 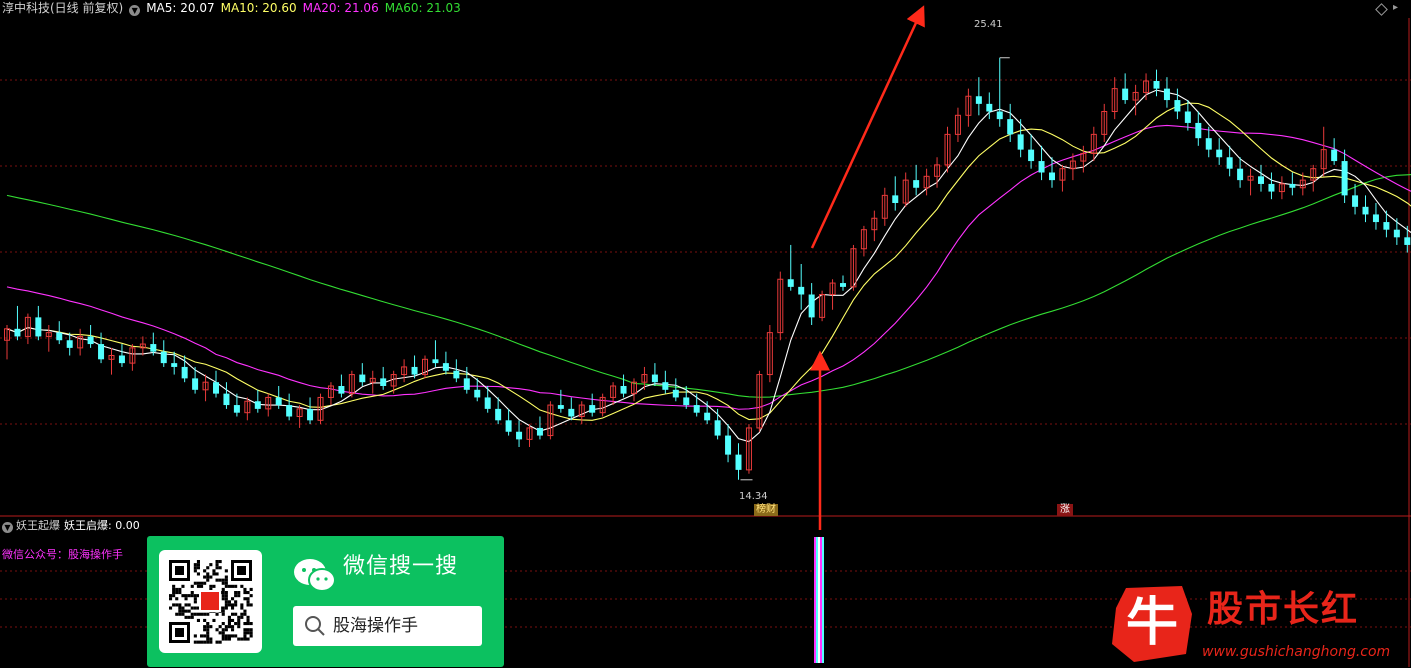 What do you see at coordinates (38, 525) in the screenshot?
I see `indicator-name: 妖王起爆` at bounding box center [38, 525].